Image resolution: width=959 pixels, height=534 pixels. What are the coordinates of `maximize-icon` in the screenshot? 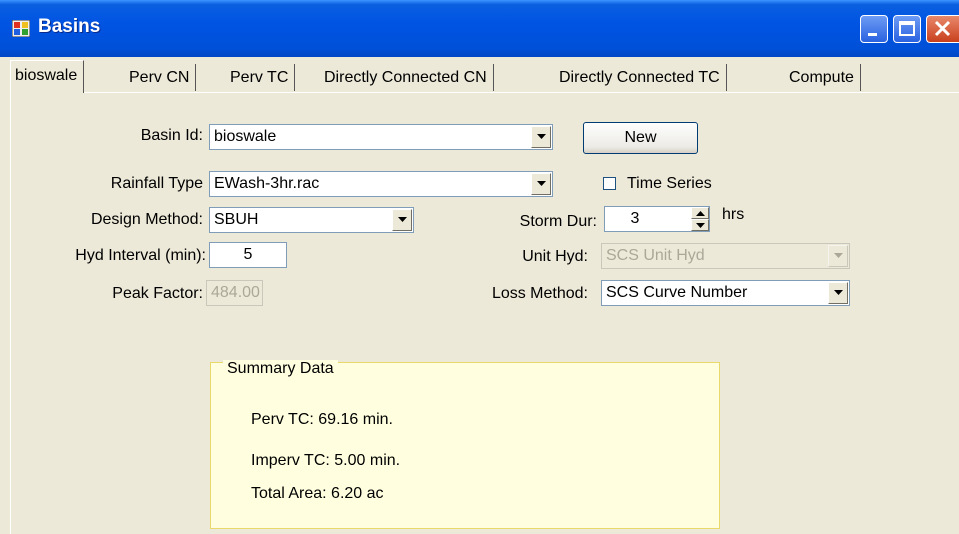 It's located at (907, 28).